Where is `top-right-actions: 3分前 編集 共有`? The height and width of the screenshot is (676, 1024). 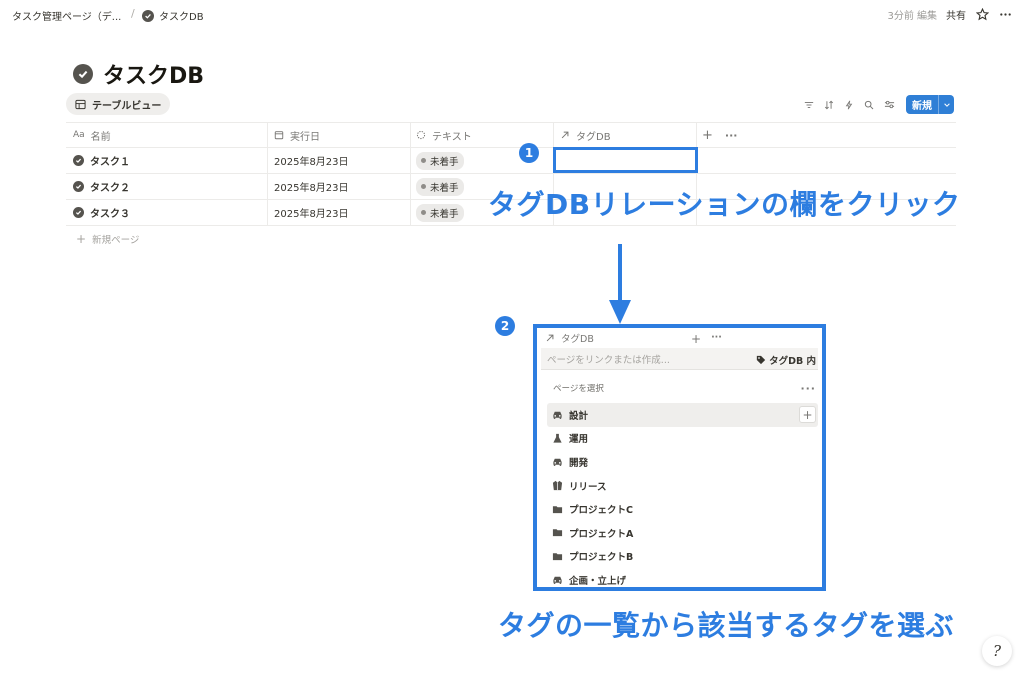
top-right-actions: 3分前 編集 共有 is located at coordinates (949, 14).